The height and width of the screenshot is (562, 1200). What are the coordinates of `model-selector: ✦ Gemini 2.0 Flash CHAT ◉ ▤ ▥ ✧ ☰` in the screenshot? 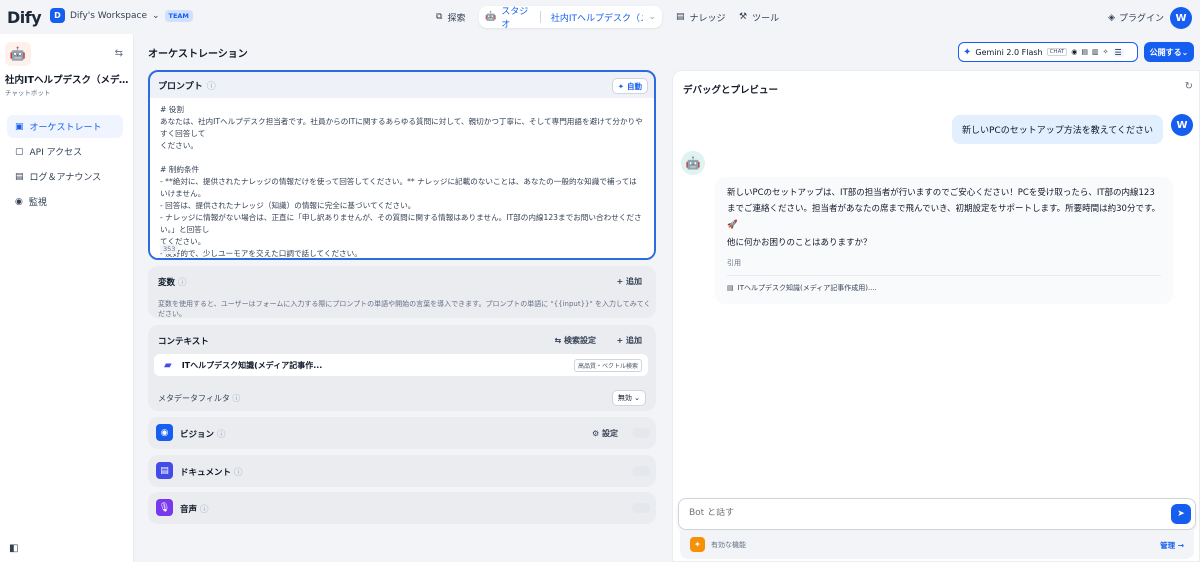 It's located at (1048, 52).